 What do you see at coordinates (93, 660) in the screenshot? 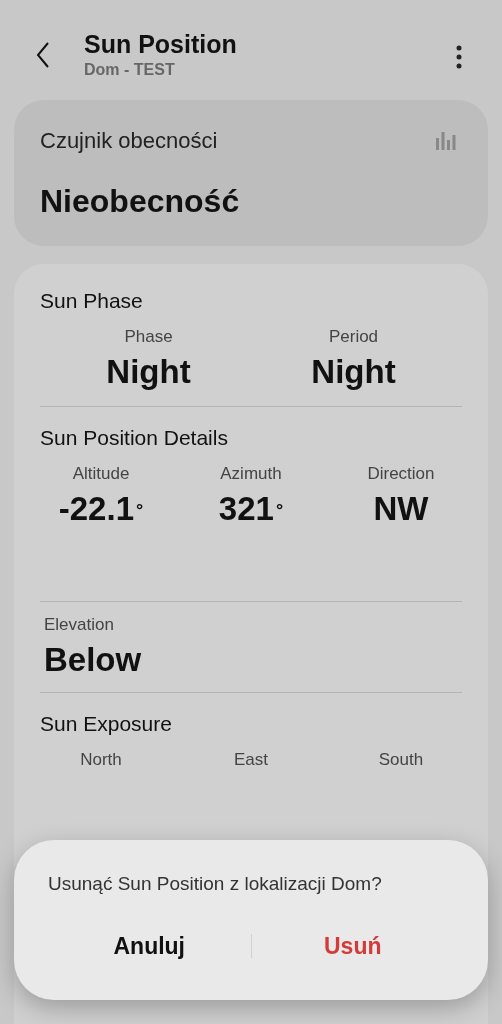
I see `stat-value: Below` at bounding box center [93, 660].